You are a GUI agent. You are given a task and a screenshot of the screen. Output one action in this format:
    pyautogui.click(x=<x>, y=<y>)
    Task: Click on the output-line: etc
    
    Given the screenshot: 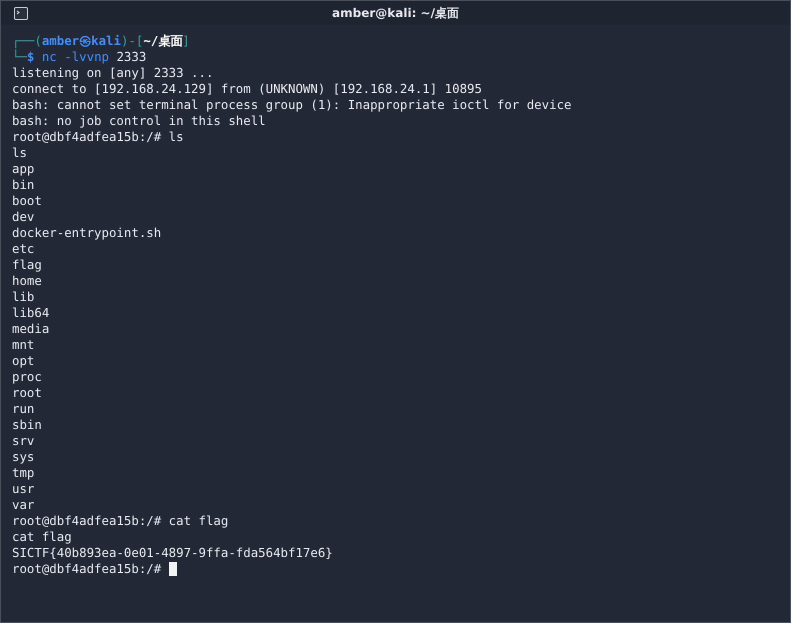 What is the action you would take?
    pyautogui.click(x=23, y=249)
    